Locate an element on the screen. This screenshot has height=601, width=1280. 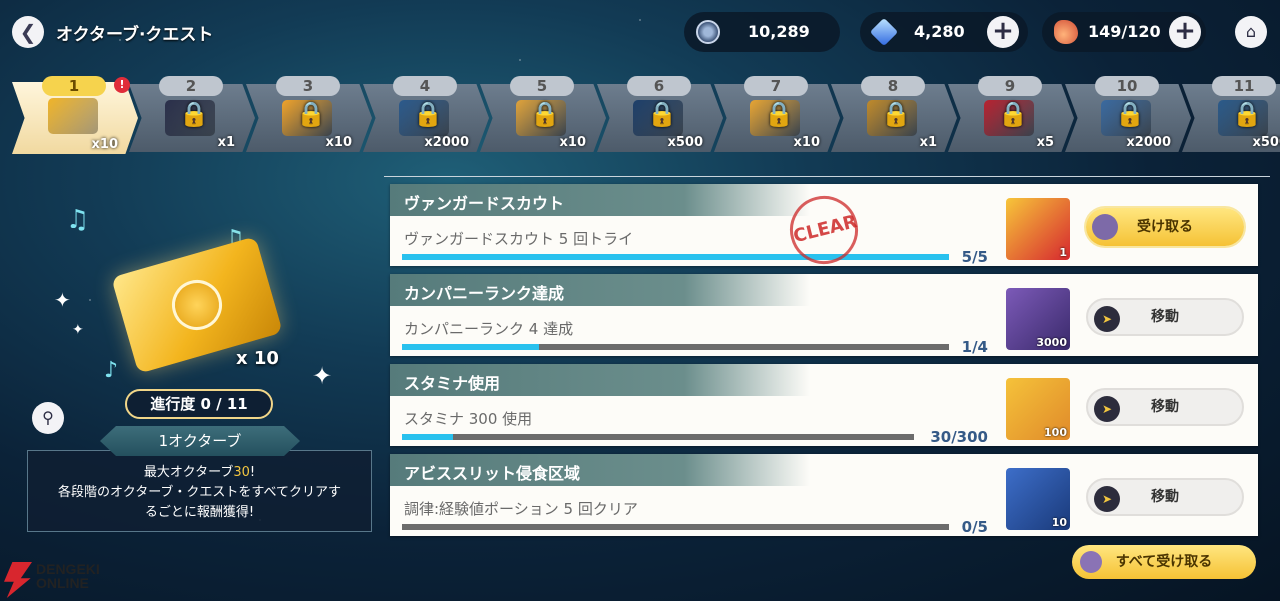
mission-title: アビススリット侵食区域 is located at coordinates (492, 473).